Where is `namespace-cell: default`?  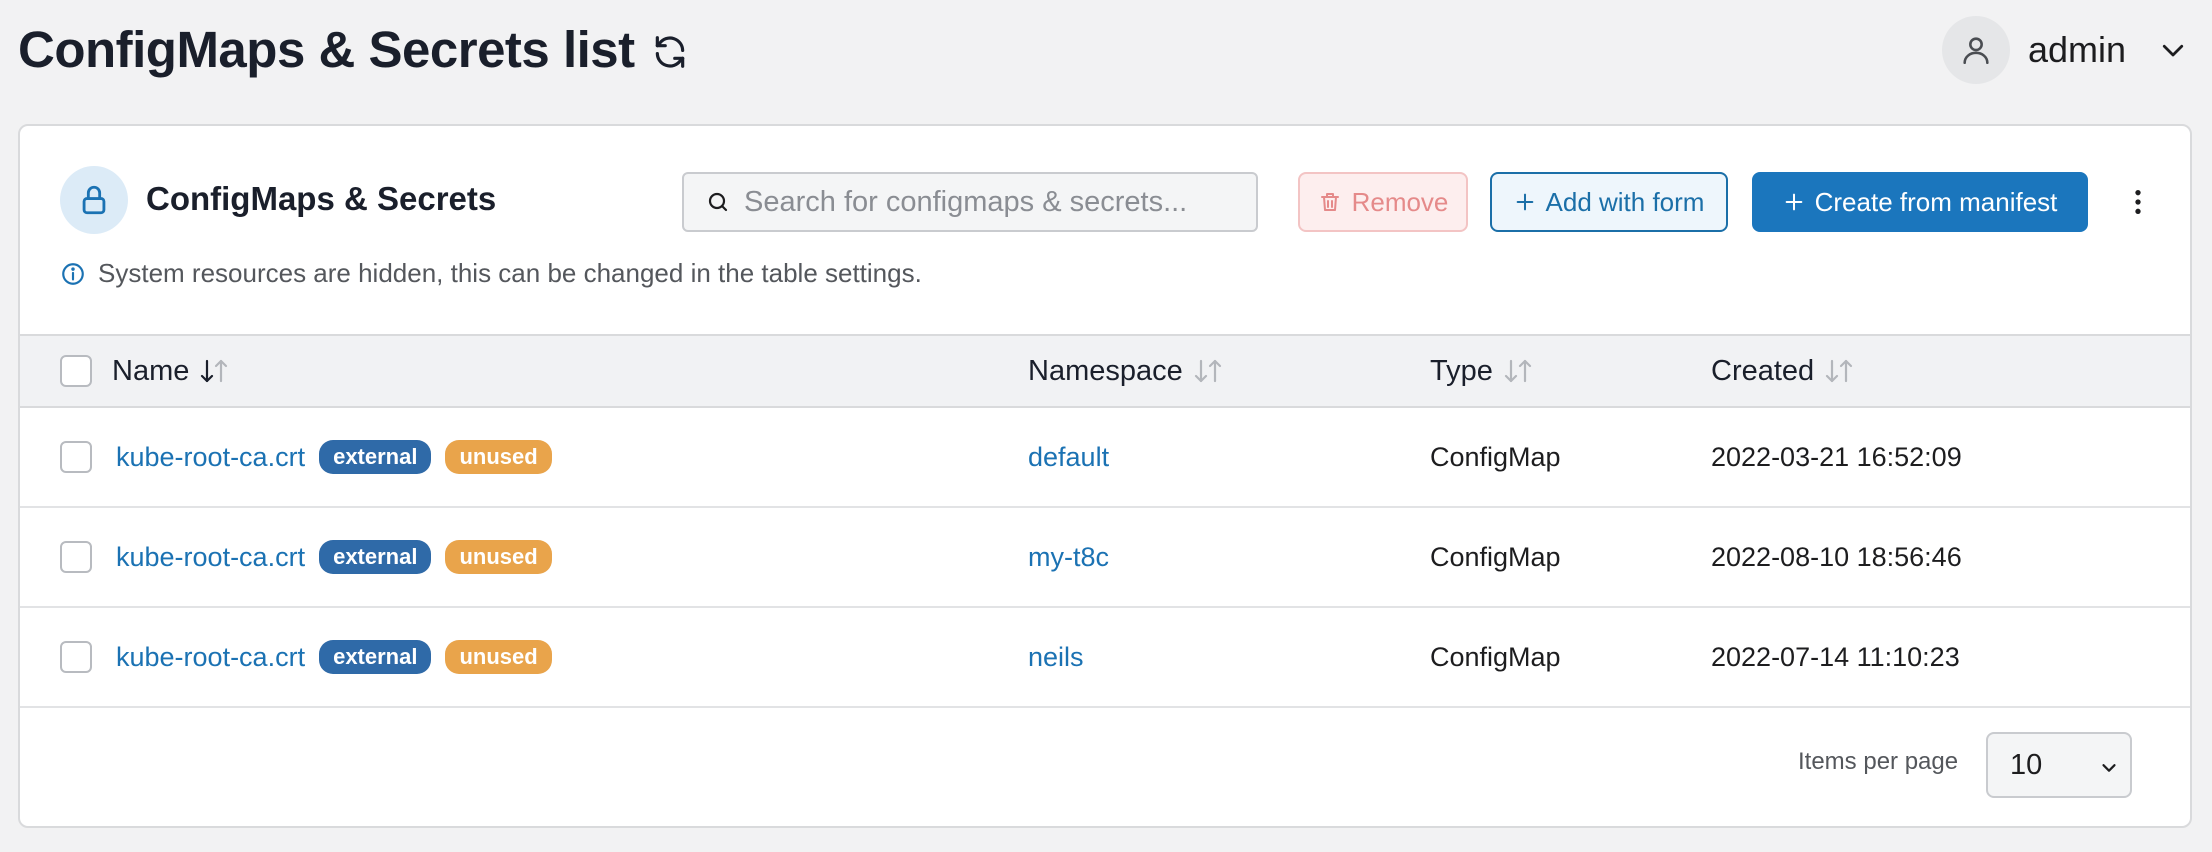
namespace-cell: default is located at coordinates (1068, 457).